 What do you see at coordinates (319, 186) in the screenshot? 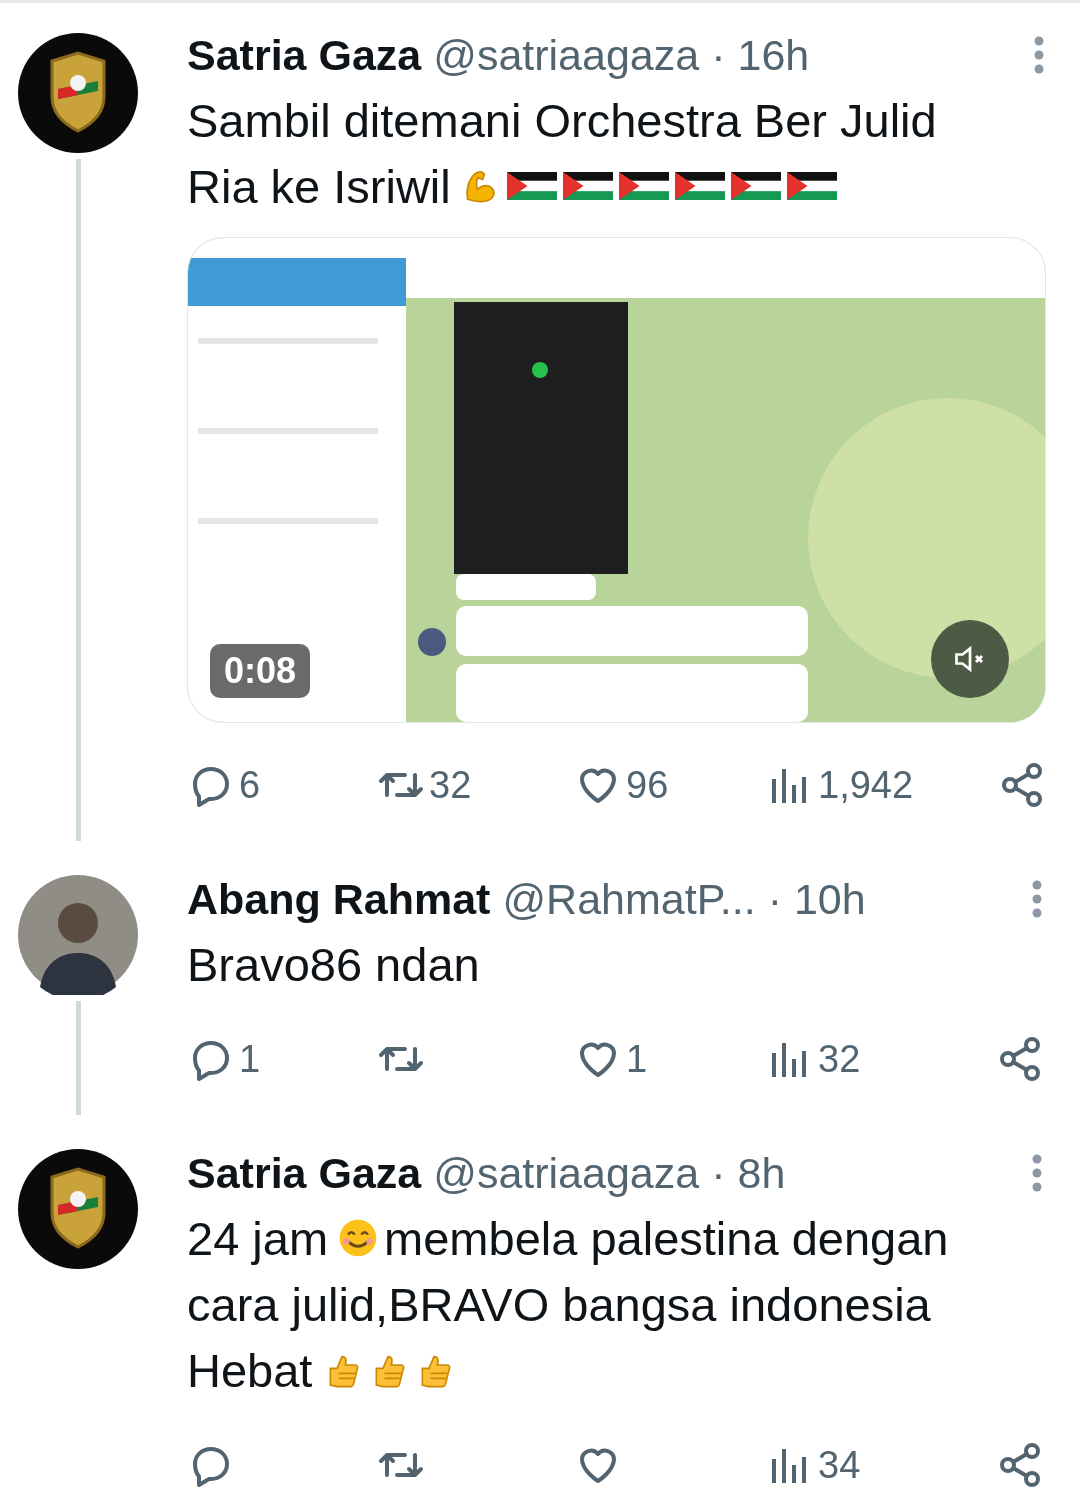
I see `tweet-text: Ria ke Isriwil` at bounding box center [319, 186].